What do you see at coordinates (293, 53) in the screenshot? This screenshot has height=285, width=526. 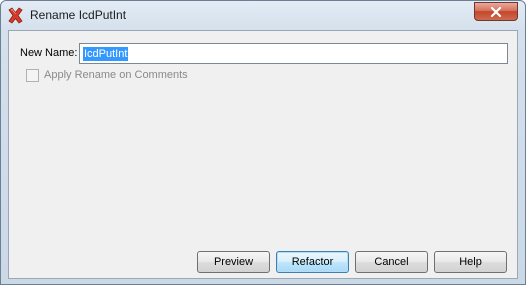 I see `new-name-input: IcdPutInt` at bounding box center [293, 53].